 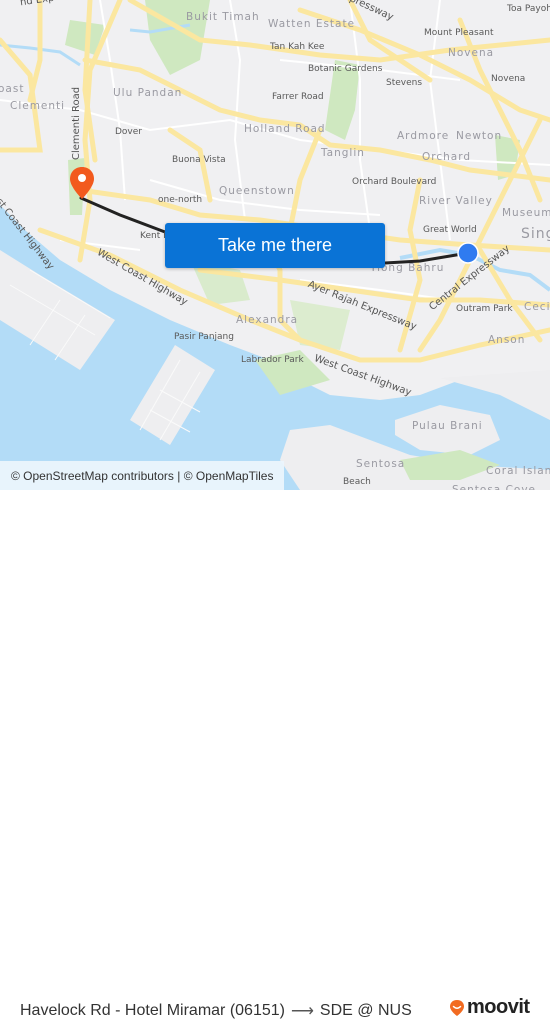 I want to click on map-label: River Valley, so click(x=456, y=201).